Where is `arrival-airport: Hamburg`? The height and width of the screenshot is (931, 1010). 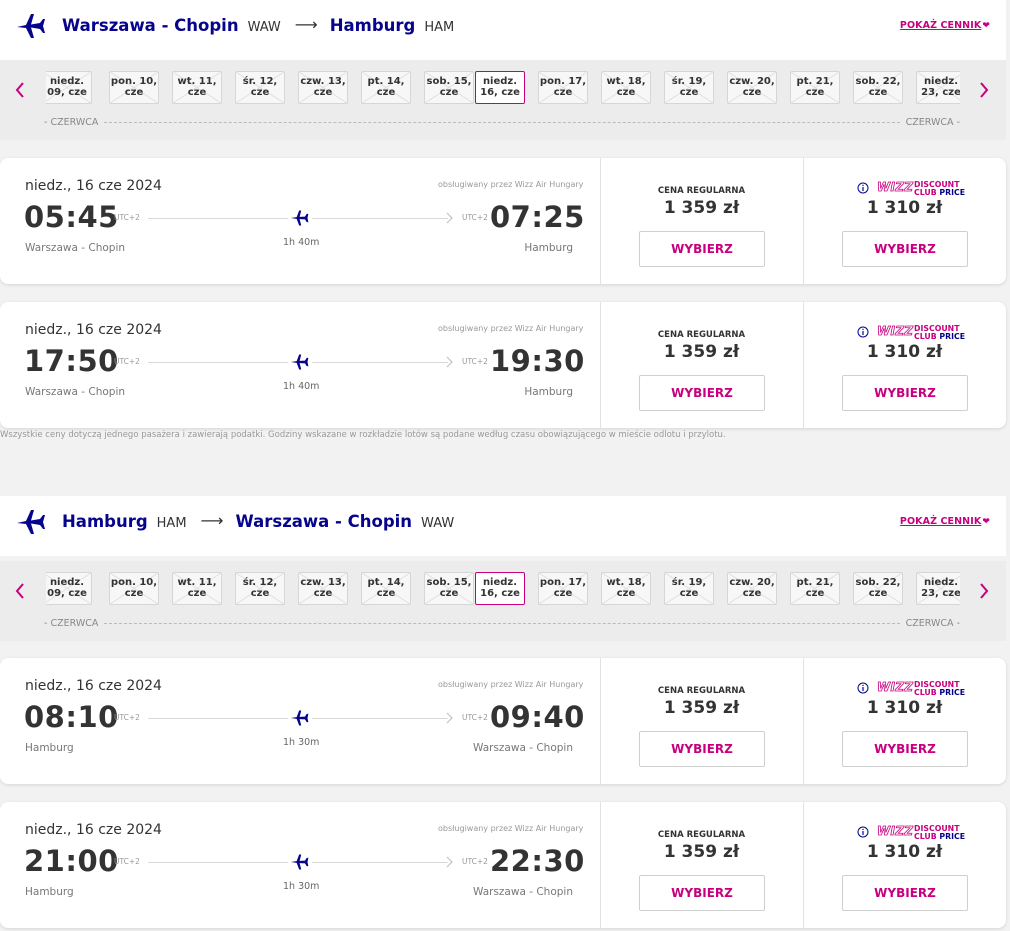
arrival-airport: Hamburg is located at coordinates (548, 392).